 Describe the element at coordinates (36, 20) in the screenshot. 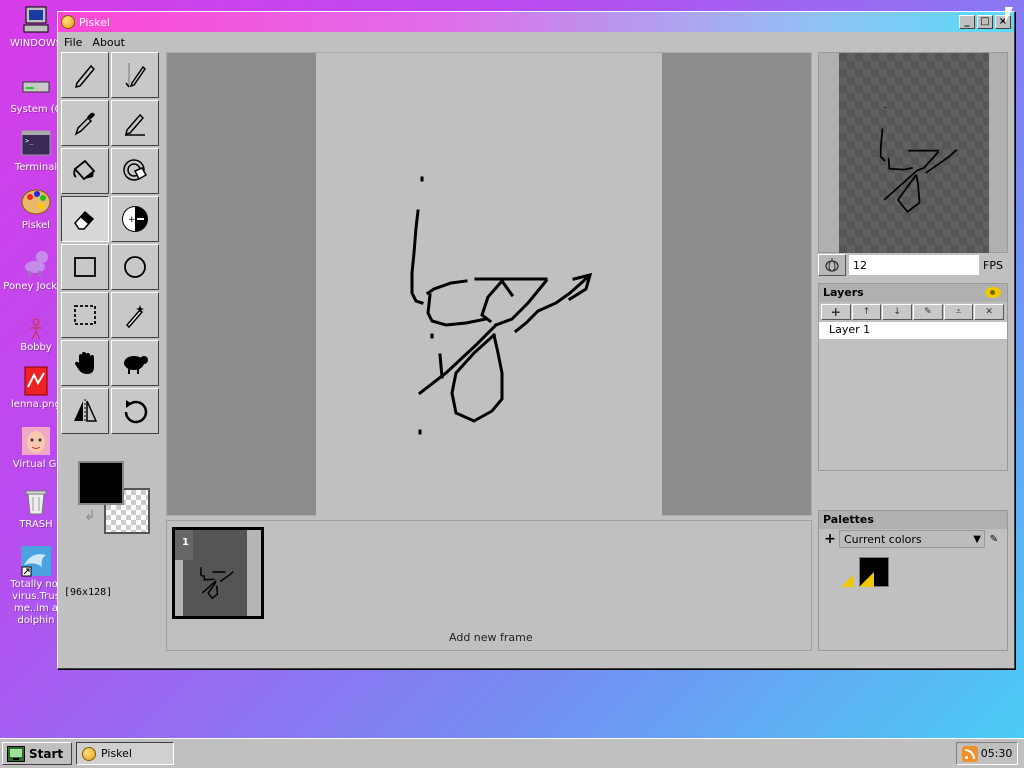

I see `computer-icon` at that location.